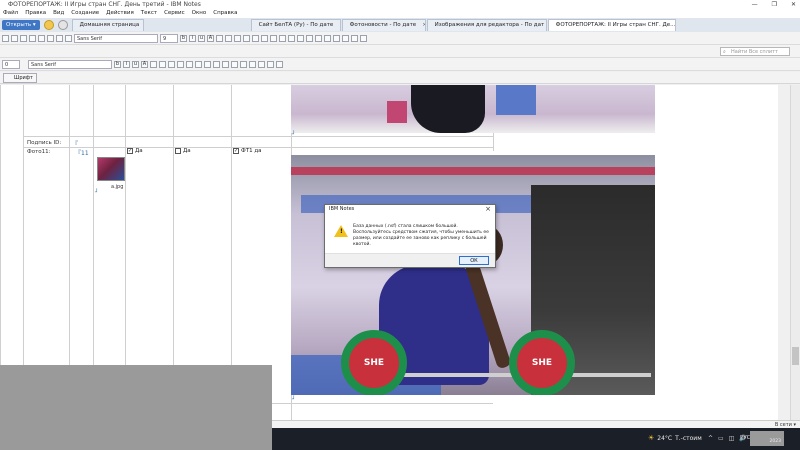  Describe the element at coordinates (107, 25) in the screenshot. I see `tab-home: Домашняя страница ×` at that location.